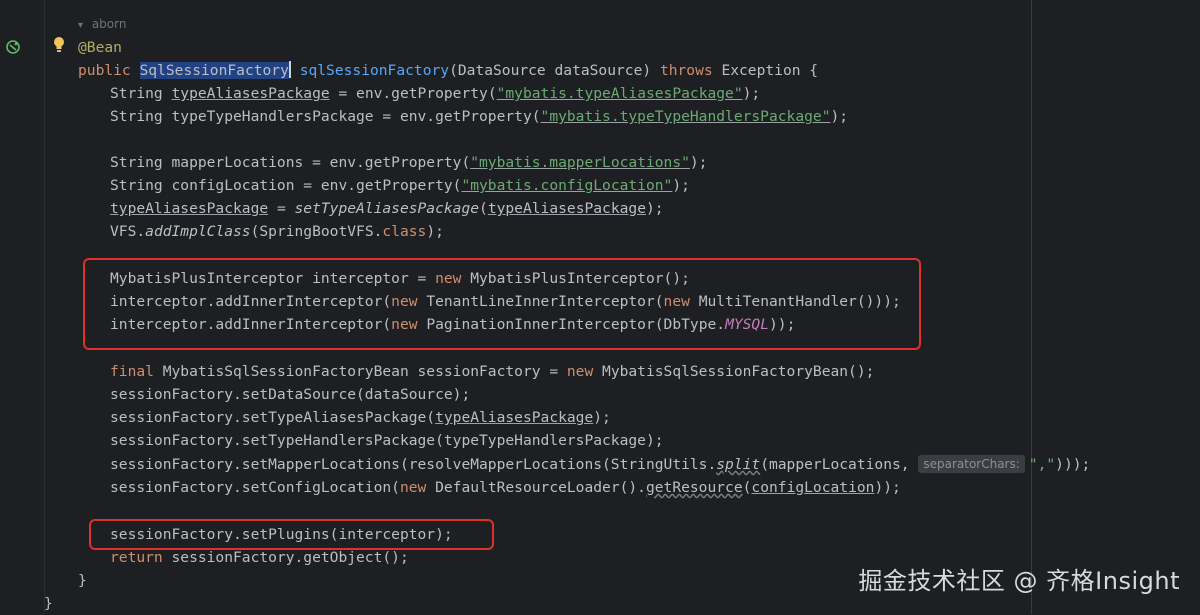 Image resolution: width=1200 pixels, height=615 pixels. I want to click on code-line-method-close: }, so click(82, 580).